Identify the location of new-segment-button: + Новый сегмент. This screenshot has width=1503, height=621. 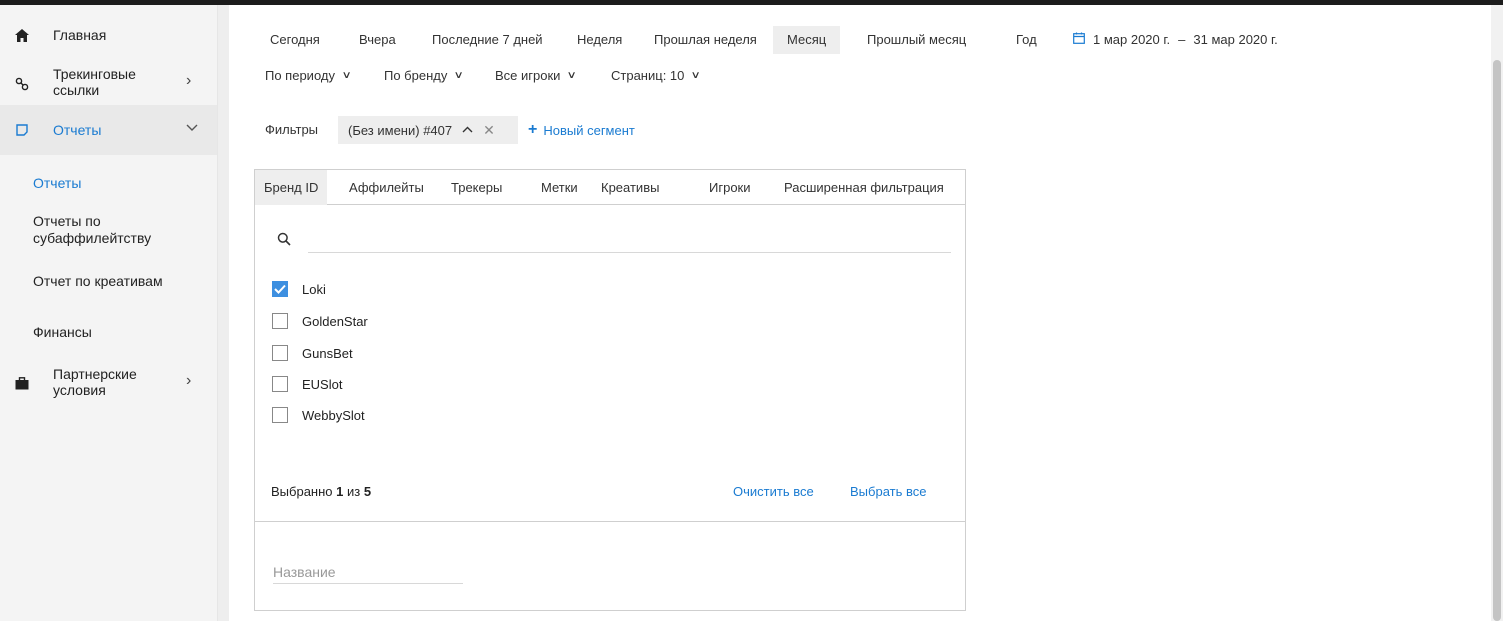
(581, 130).